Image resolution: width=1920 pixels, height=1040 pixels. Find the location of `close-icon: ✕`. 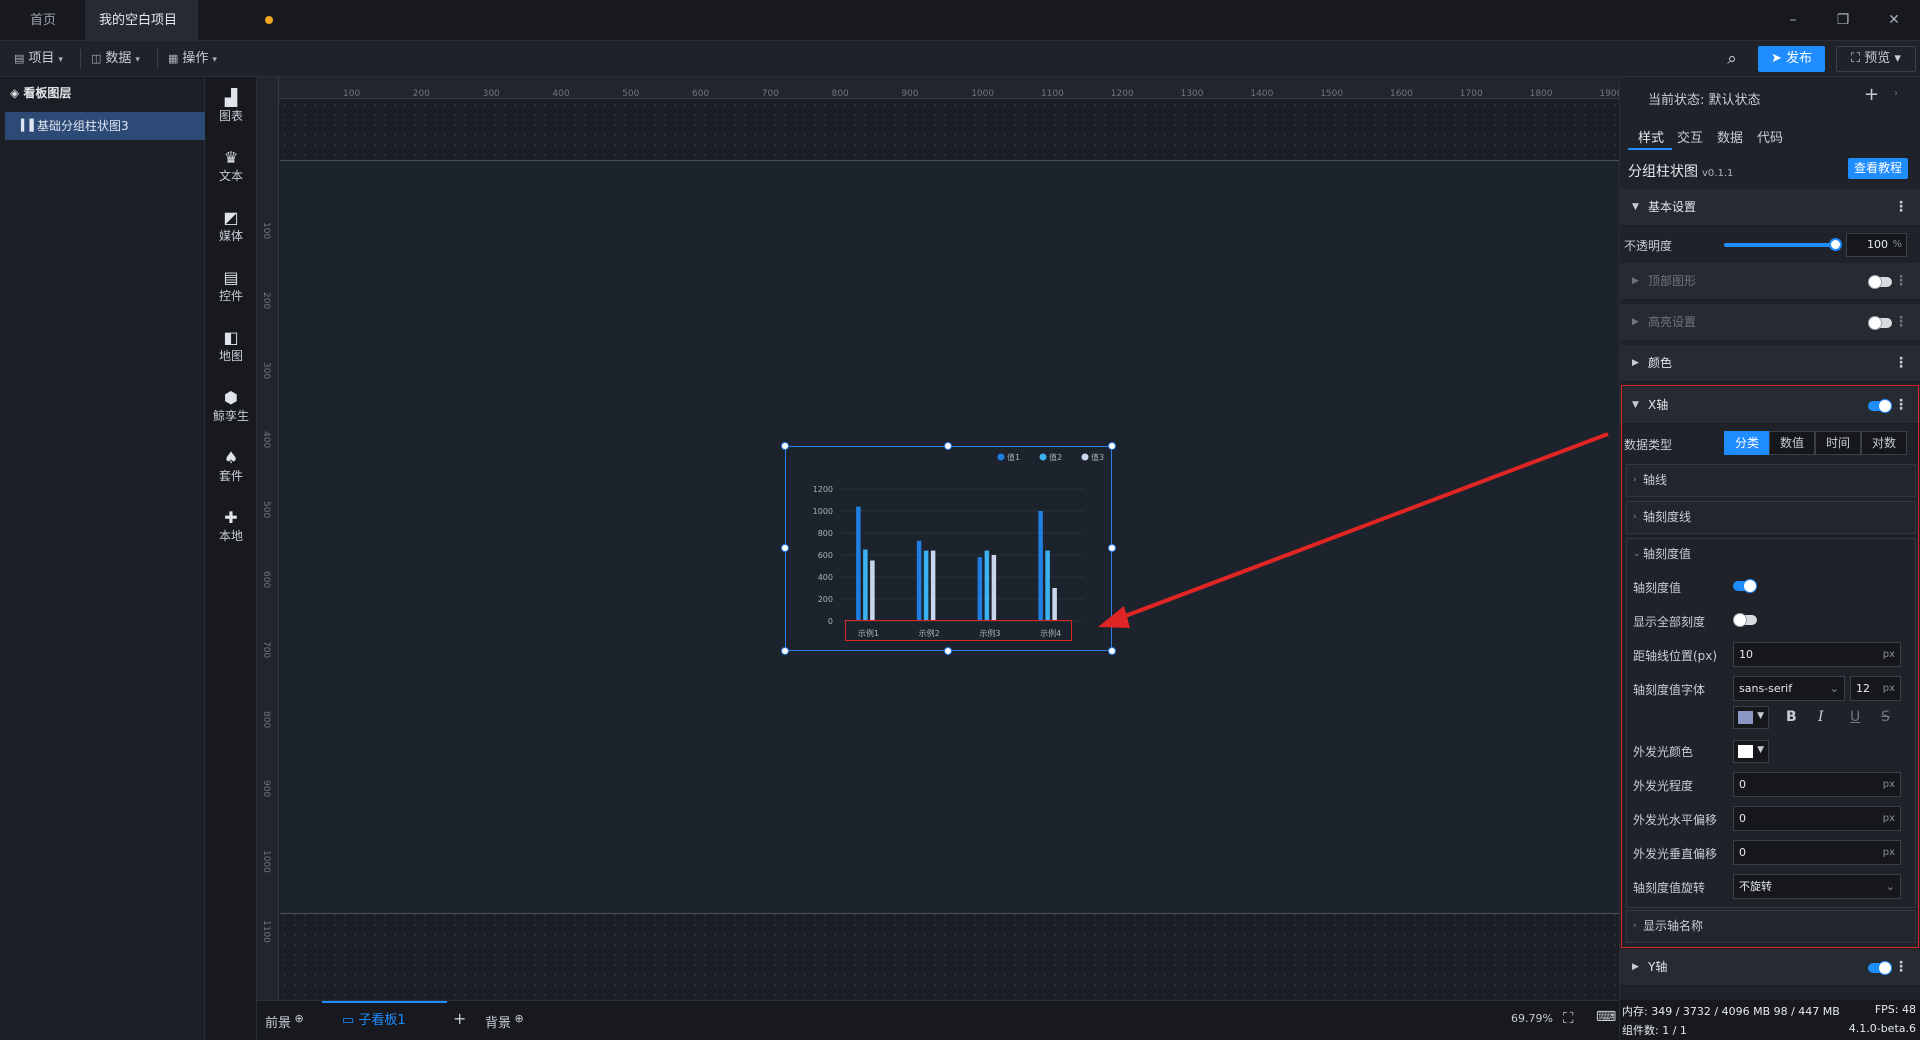

close-icon: ✕ is located at coordinates (1894, 20).